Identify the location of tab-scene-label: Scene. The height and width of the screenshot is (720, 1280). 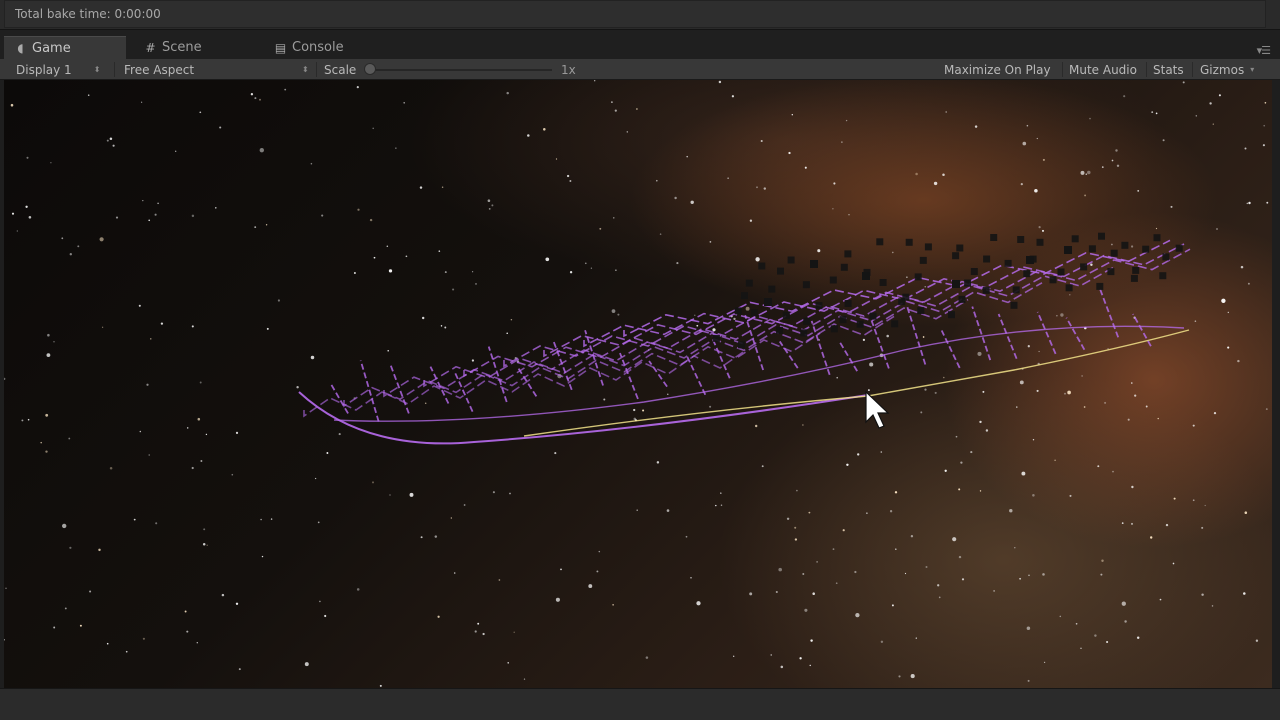
(182, 47).